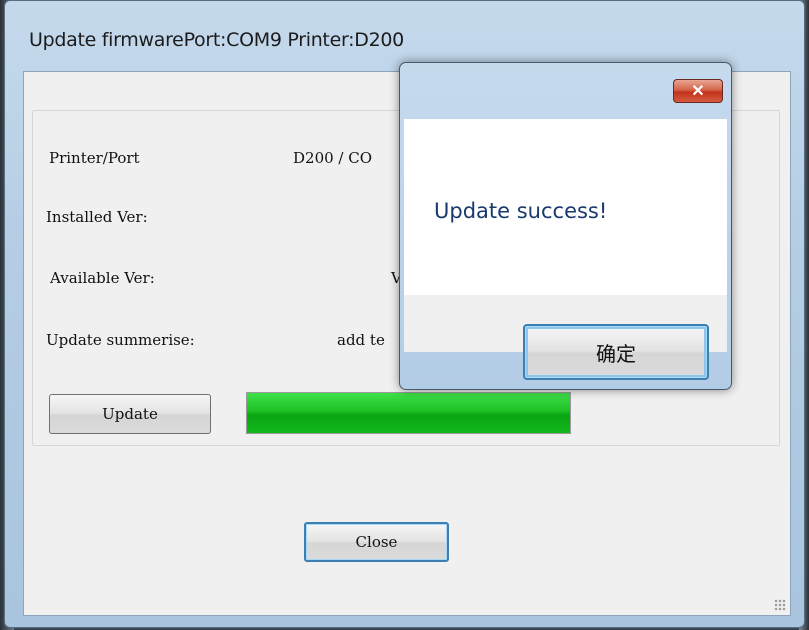 Image resolution: width=809 pixels, height=630 pixels. What do you see at coordinates (97, 217) in the screenshot?
I see `installed-version-label: Installed Ver:` at bounding box center [97, 217].